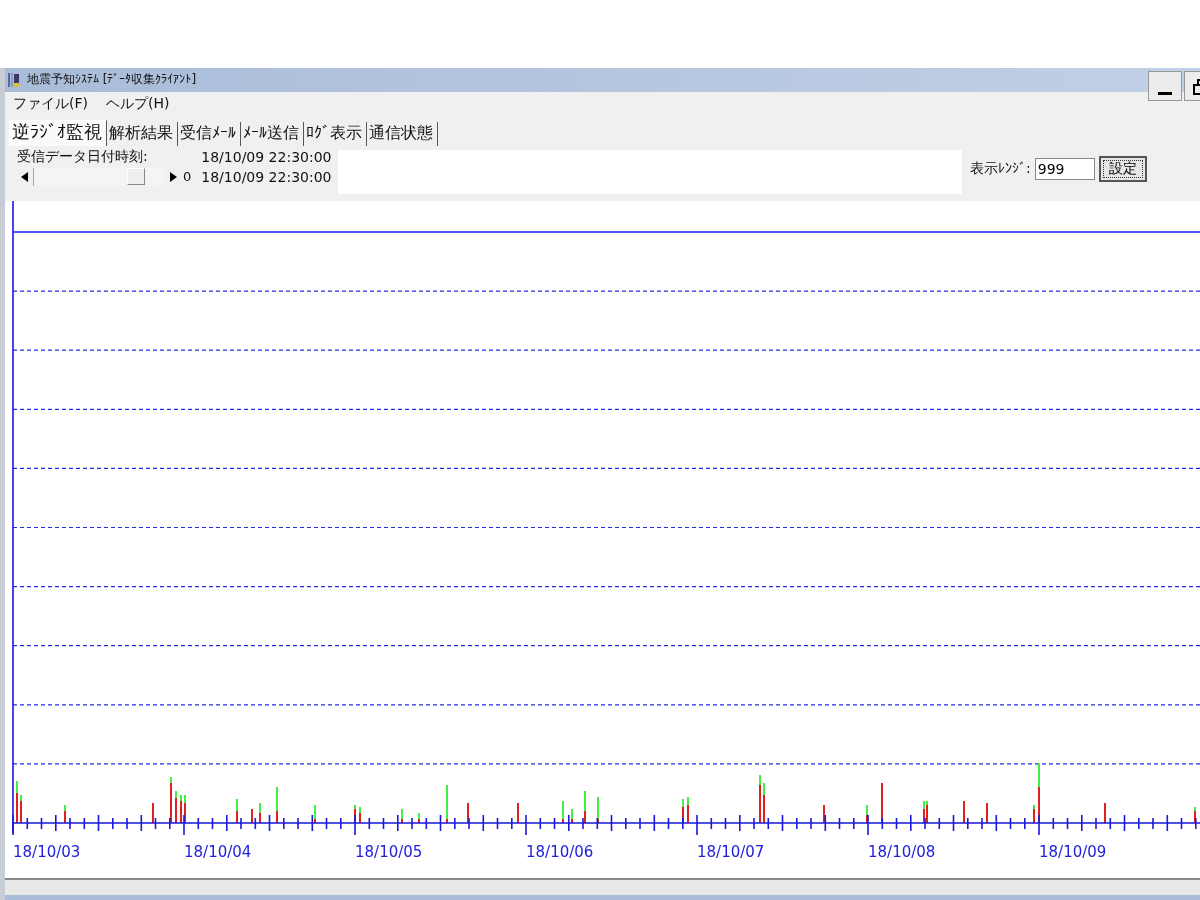 The image size is (1200, 900). What do you see at coordinates (560, 852) in the screenshot?
I see `axis-date-label: 18/10/06` at bounding box center [560, 852].